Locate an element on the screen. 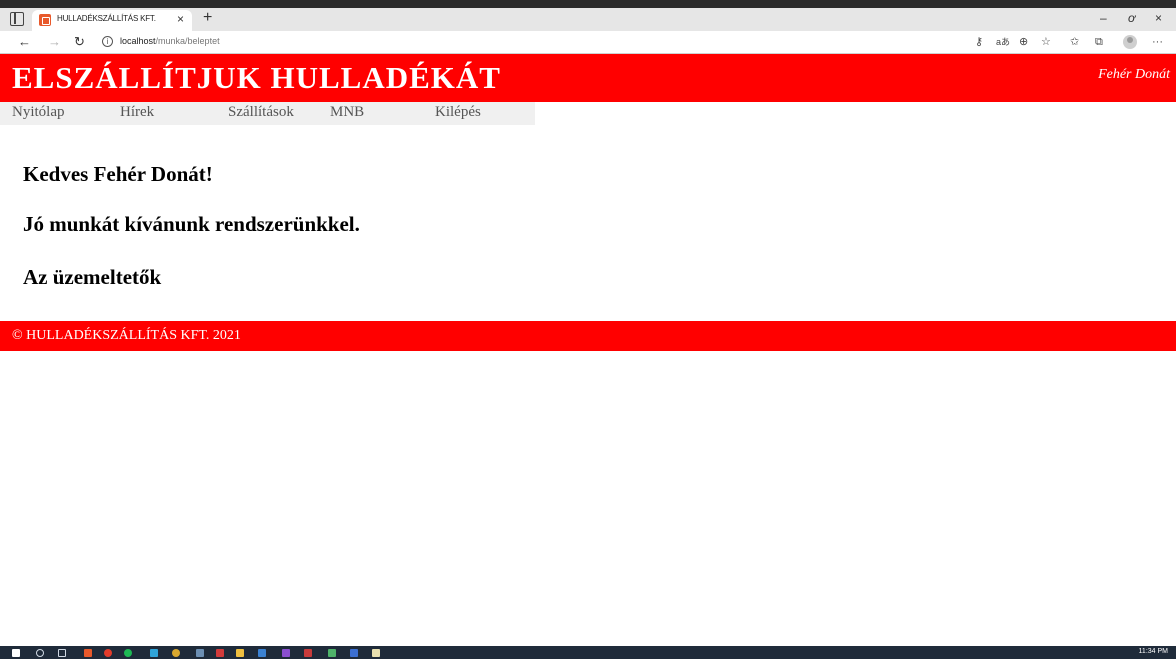  profile-icon is located at coordinates (1130, 42).